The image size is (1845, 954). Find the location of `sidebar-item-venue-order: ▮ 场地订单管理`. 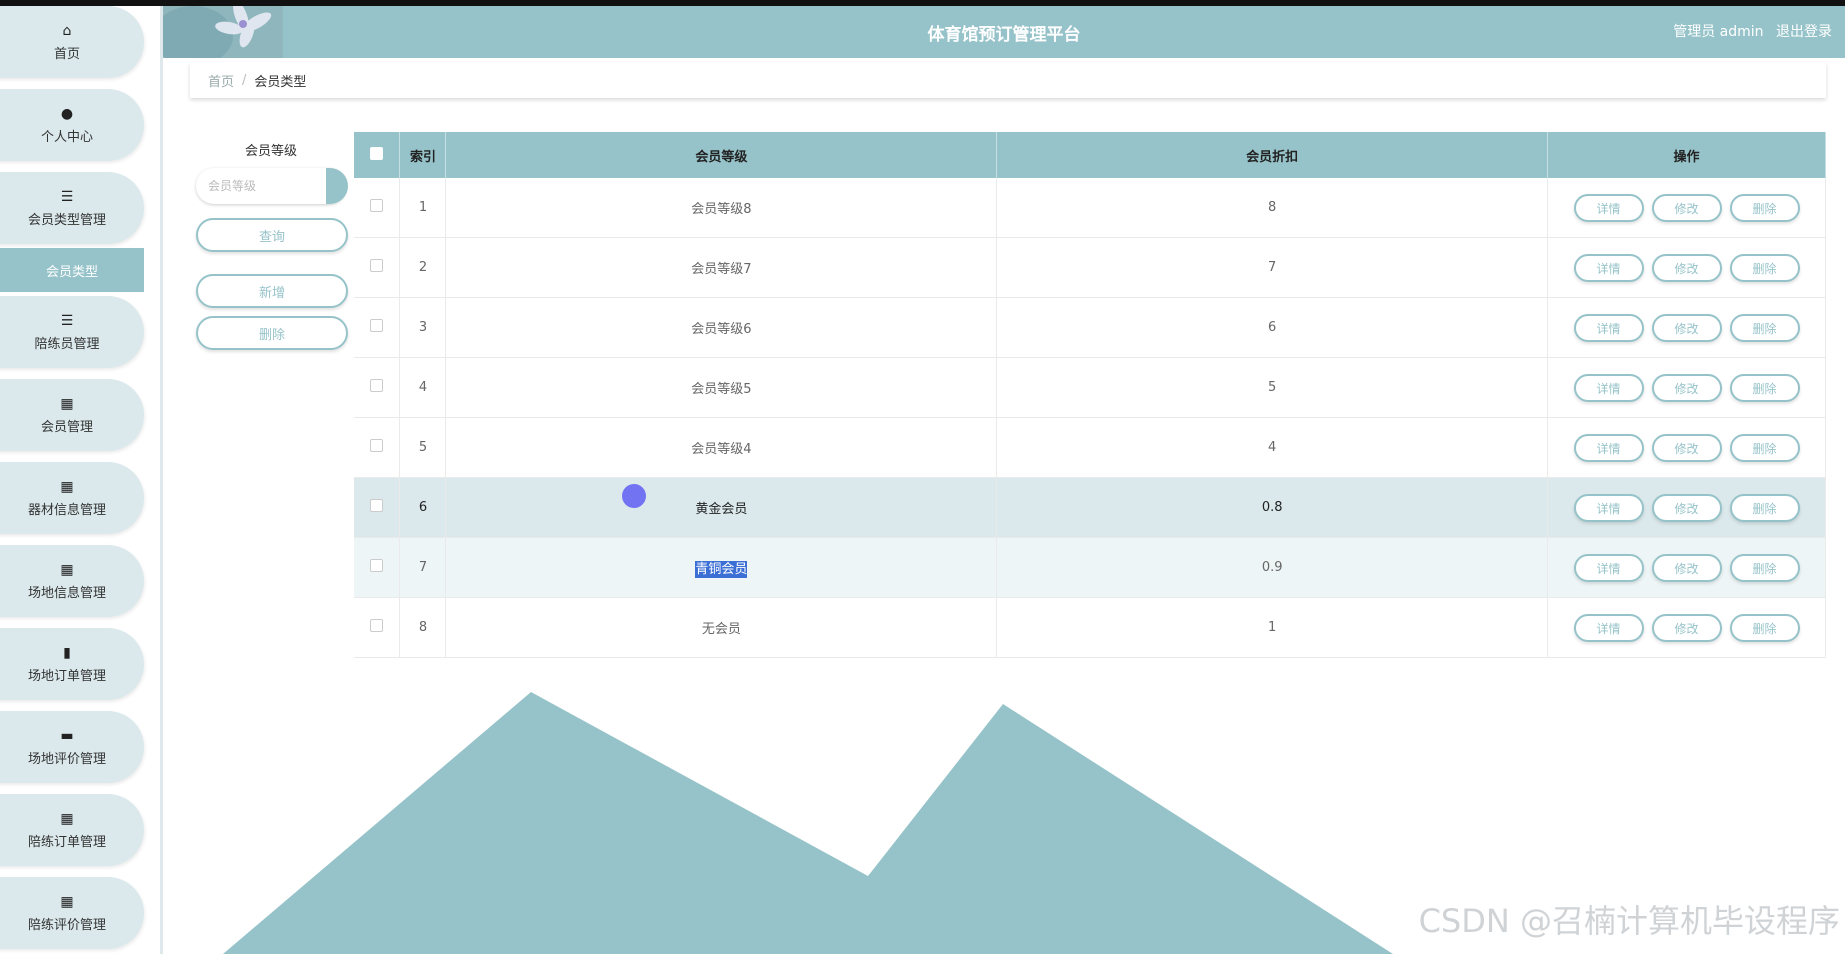

sidebar-item-venue-order: ▮ 场地订单管理 is located at coordinates (72, 664).